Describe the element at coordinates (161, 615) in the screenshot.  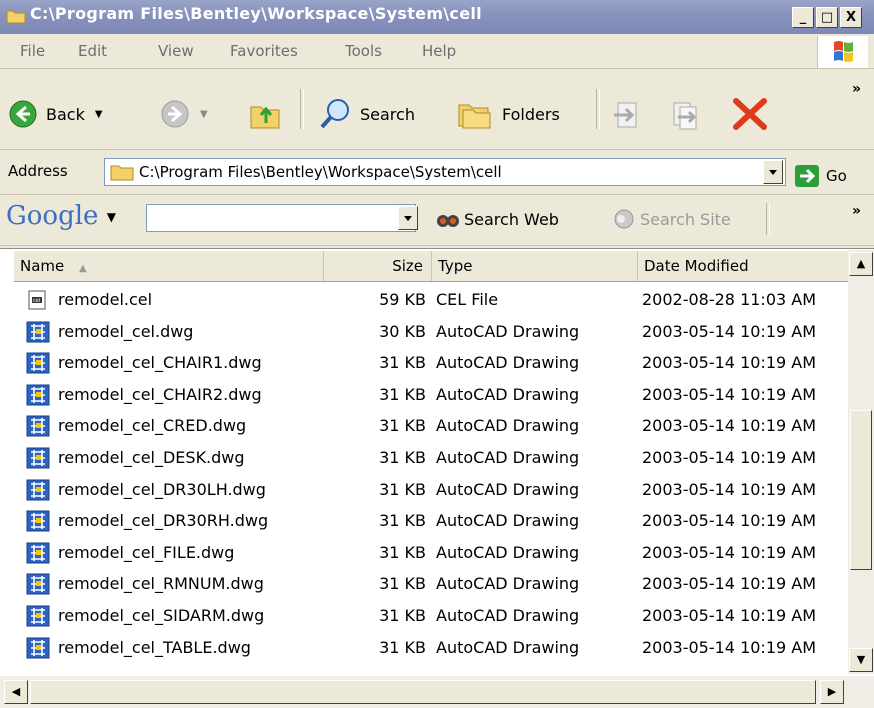
I see `file-name: remodel_cel_SIDARM.dwg` at that location.